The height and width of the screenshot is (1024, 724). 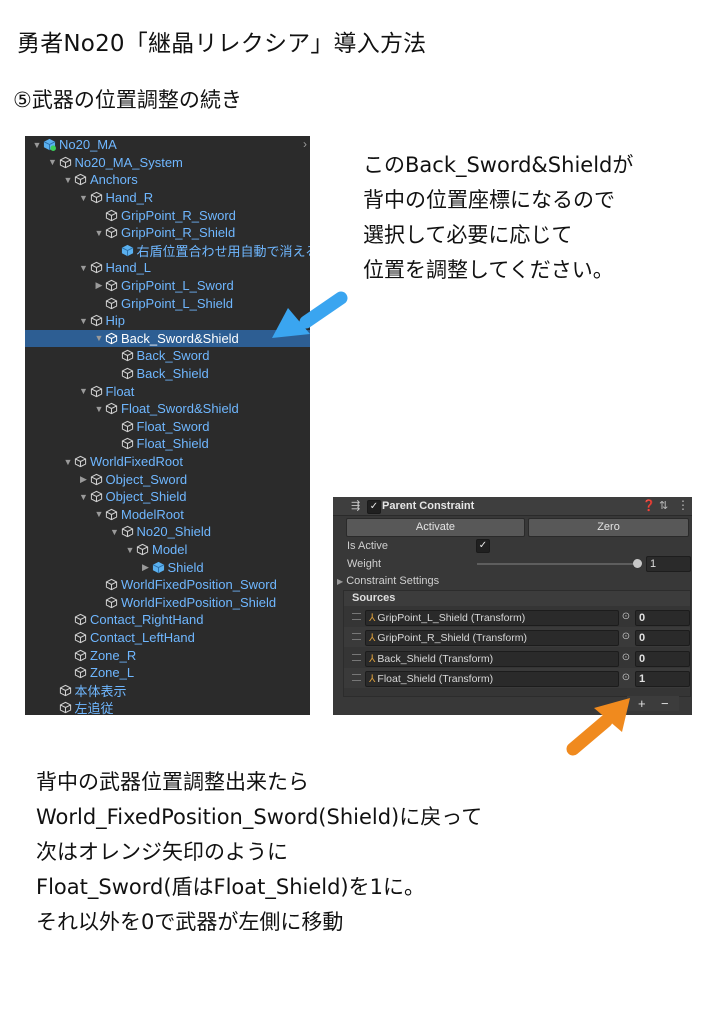 What do you see at coordinates (167, 497) in the screenshot?
I see `hierarchy-item: ▼ Object_Shield` at bounding box center [167, 497].